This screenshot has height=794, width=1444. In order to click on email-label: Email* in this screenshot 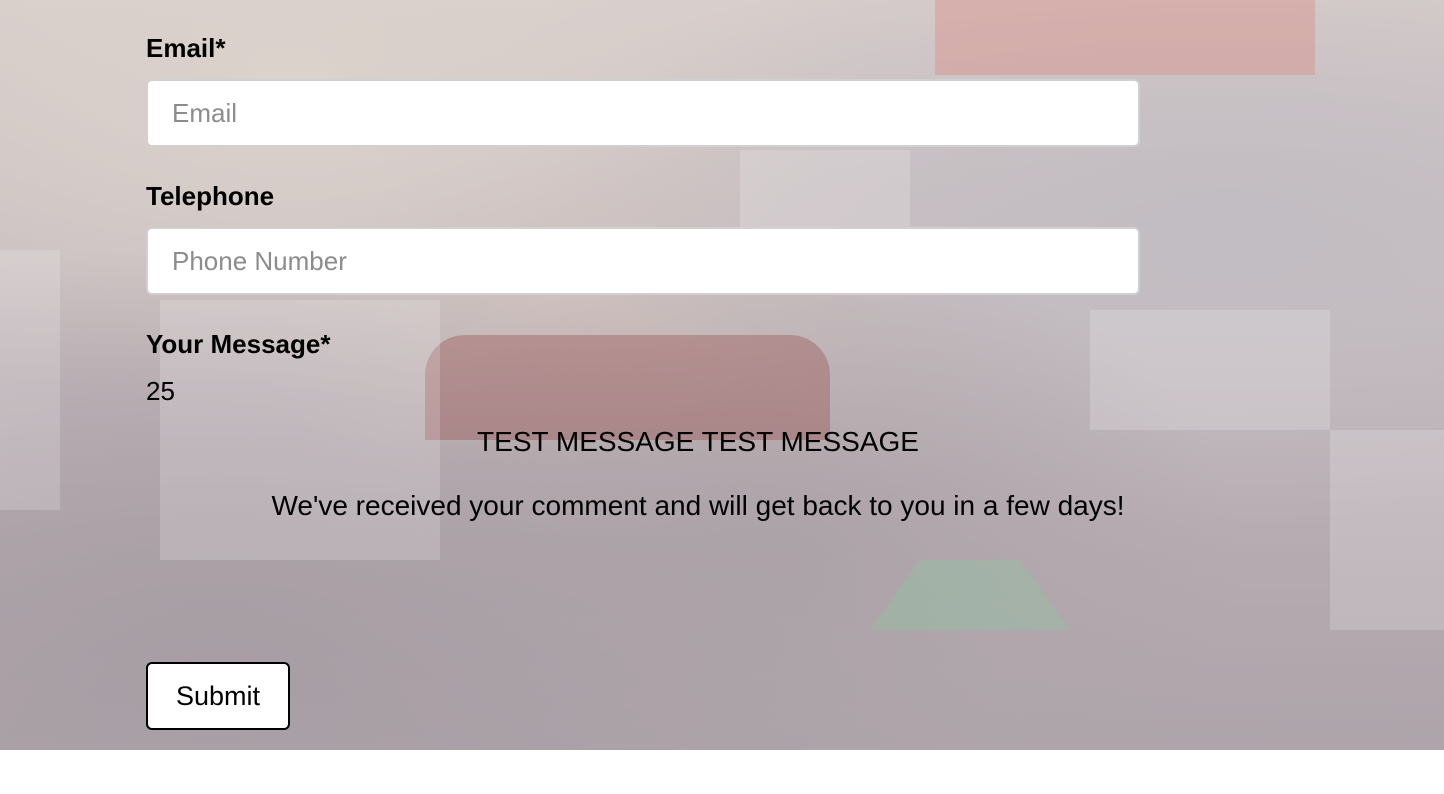, I will do `click(186, 48)`.